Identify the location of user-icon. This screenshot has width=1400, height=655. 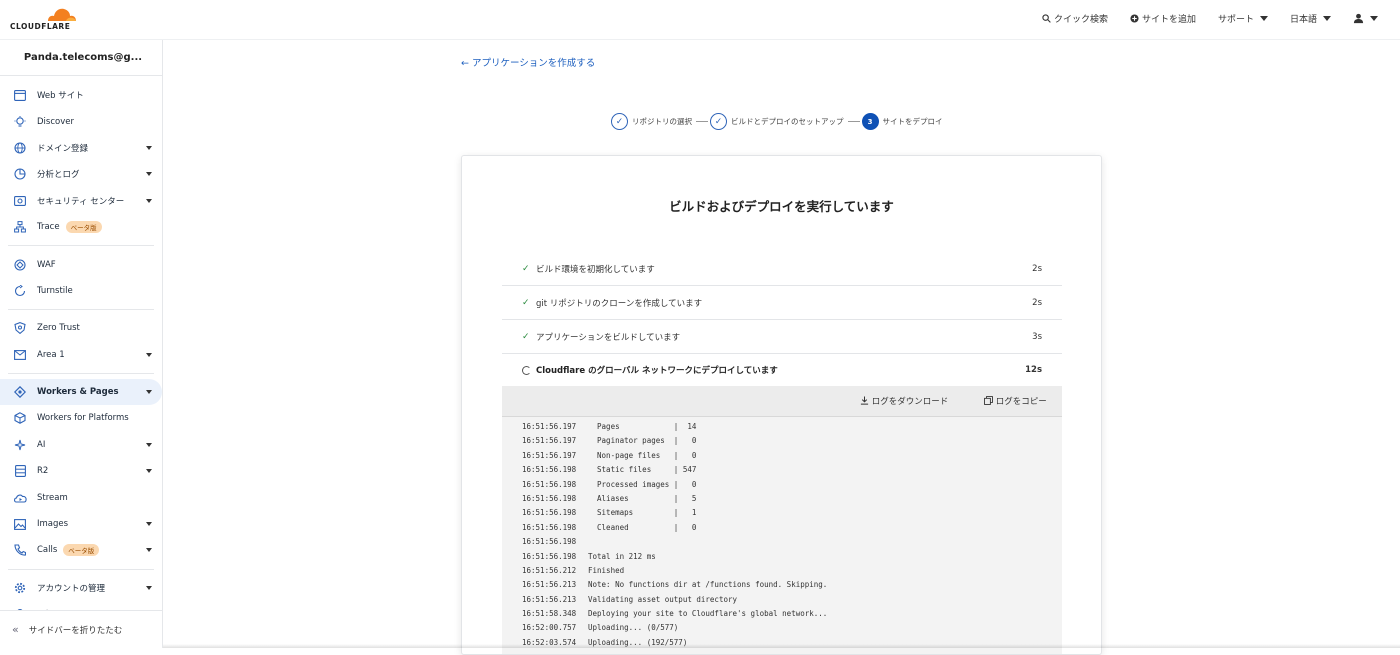
(1358, 18).